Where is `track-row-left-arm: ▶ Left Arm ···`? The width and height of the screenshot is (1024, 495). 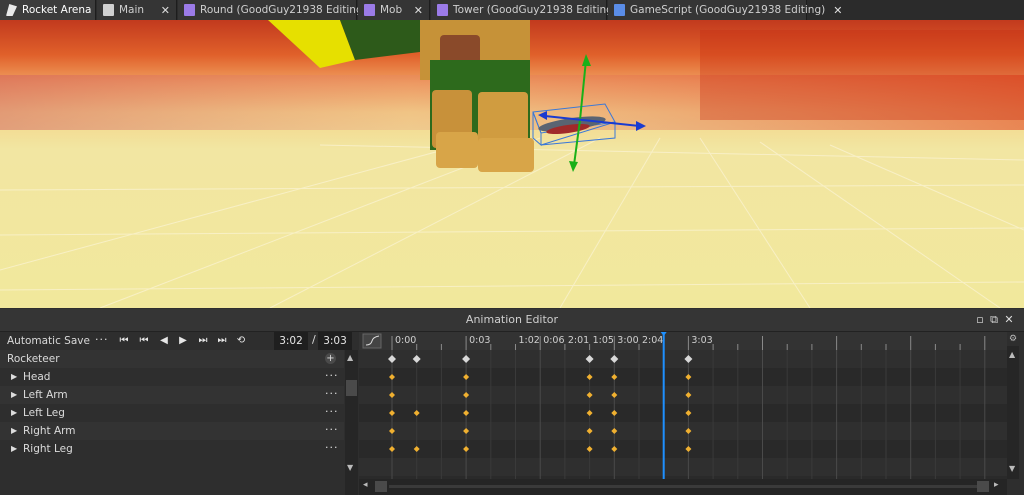
track-row-left-arm: ▶ Left Arm ··· is located at coordinates (172, 395).